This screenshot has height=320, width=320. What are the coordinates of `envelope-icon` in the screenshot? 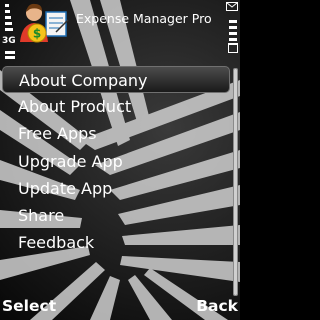 It's located at (232, 6).